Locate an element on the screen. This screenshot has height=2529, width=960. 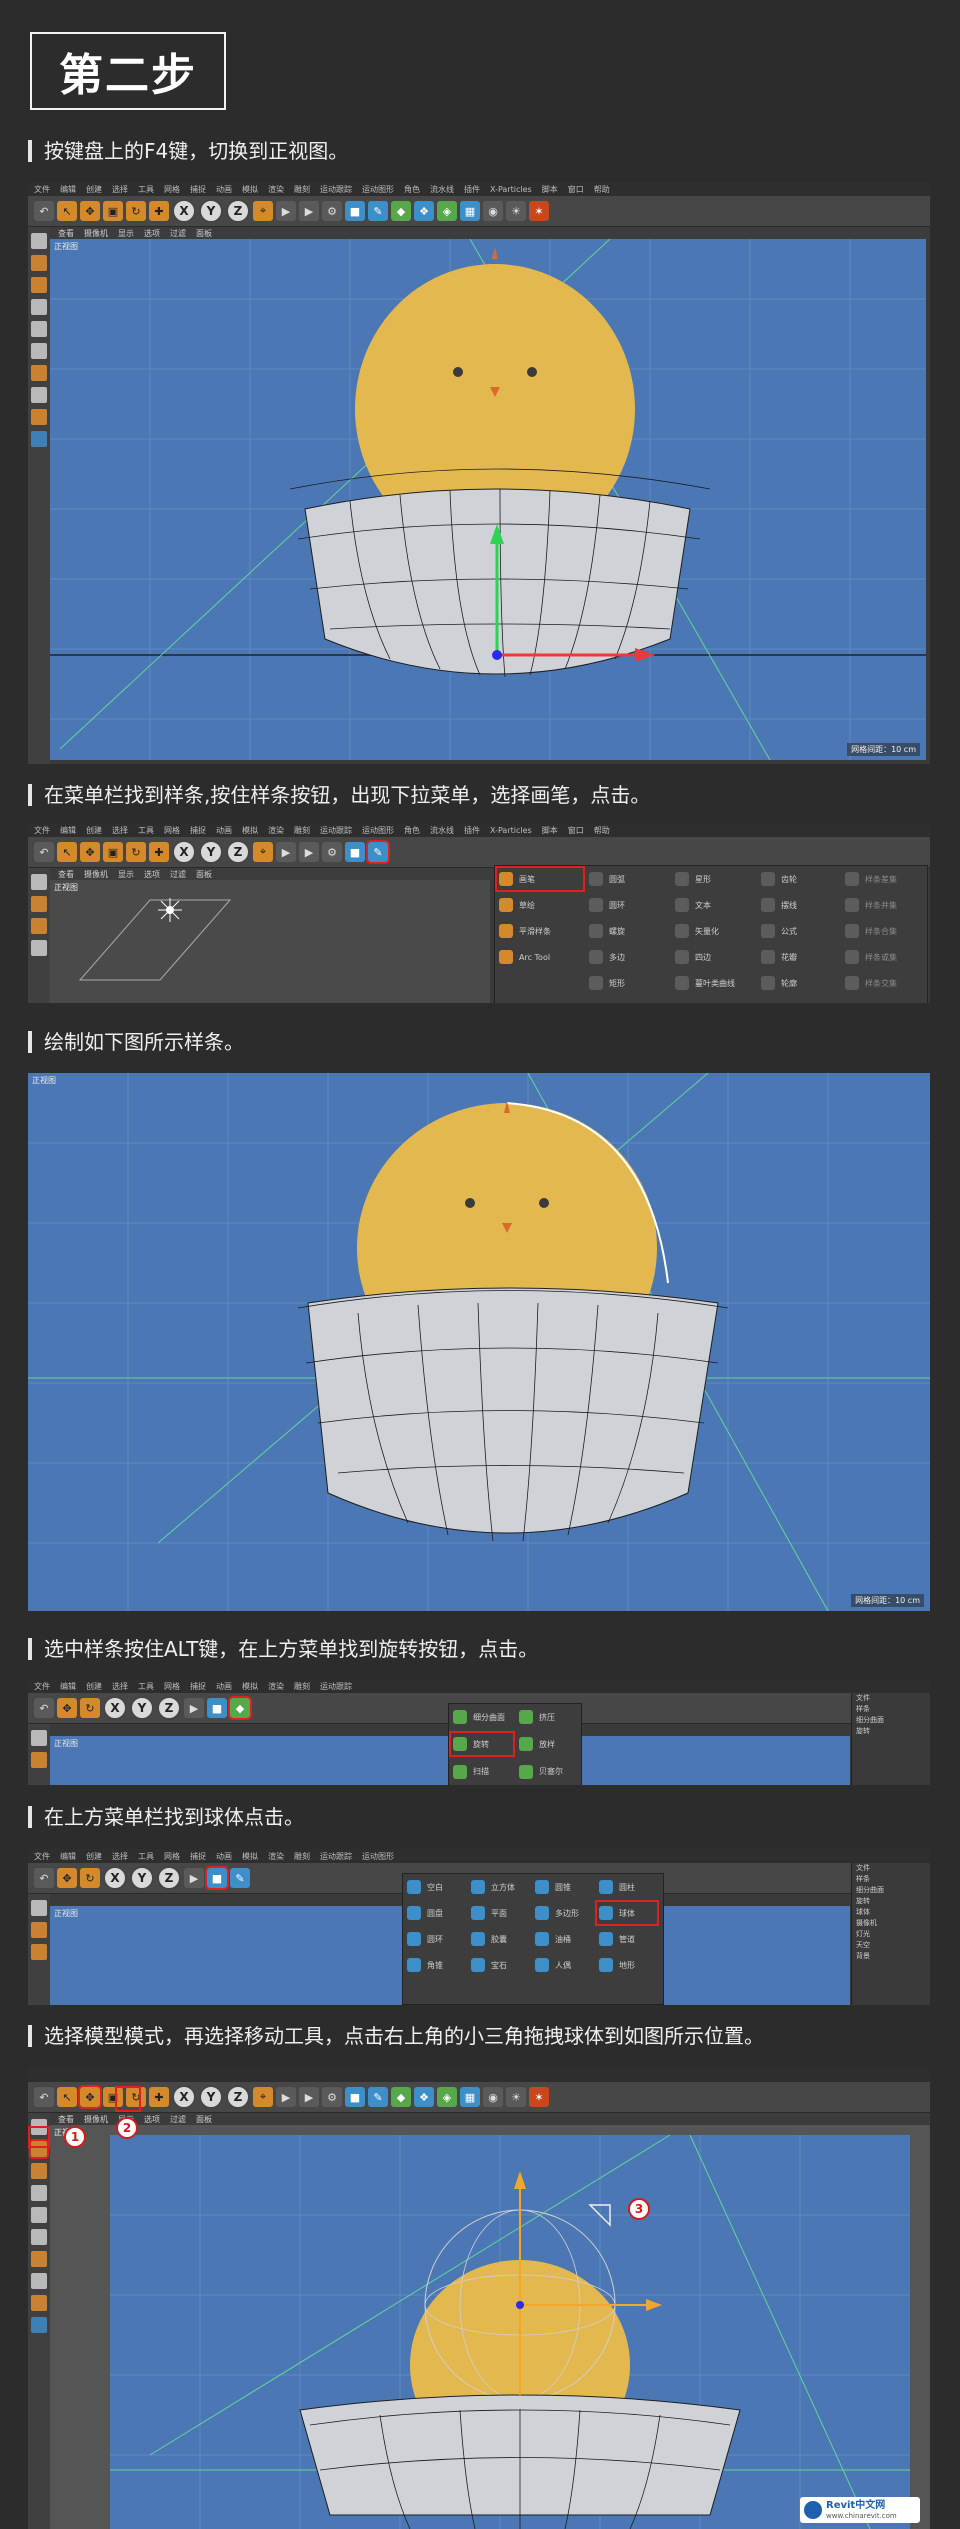
menu-lathe: 旋转 is located at coordinates (482, 1744).